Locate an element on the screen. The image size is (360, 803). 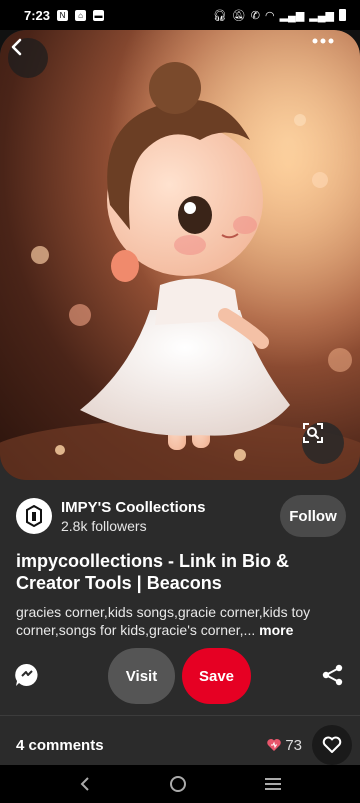
status-right: 🎧︎ 🔕︎ ✆ ◠ ▂▄▆ ▂▄▆ is located at coordinates (279, 15).